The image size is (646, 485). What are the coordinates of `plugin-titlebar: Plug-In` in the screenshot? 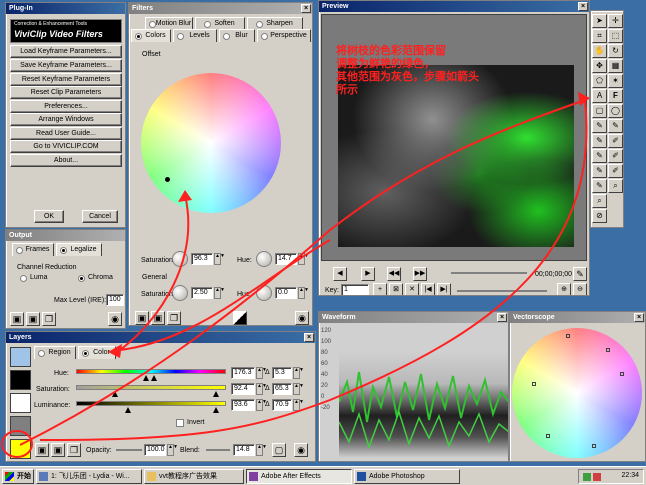 It's located at (65, 8).